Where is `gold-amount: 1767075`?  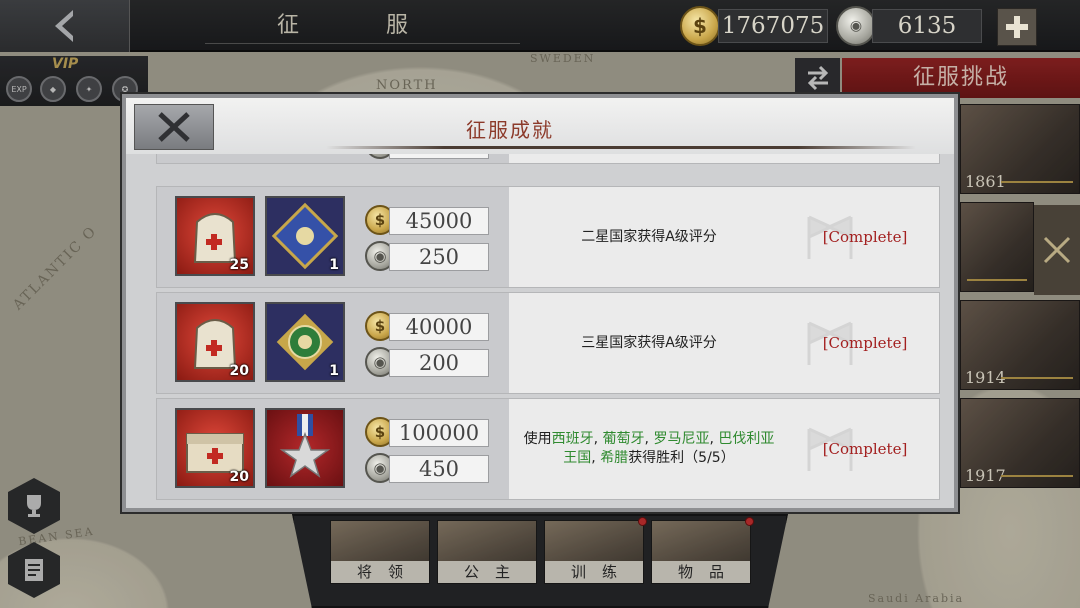 gold-amount: 1767075 is located at coordinates (773, 26).